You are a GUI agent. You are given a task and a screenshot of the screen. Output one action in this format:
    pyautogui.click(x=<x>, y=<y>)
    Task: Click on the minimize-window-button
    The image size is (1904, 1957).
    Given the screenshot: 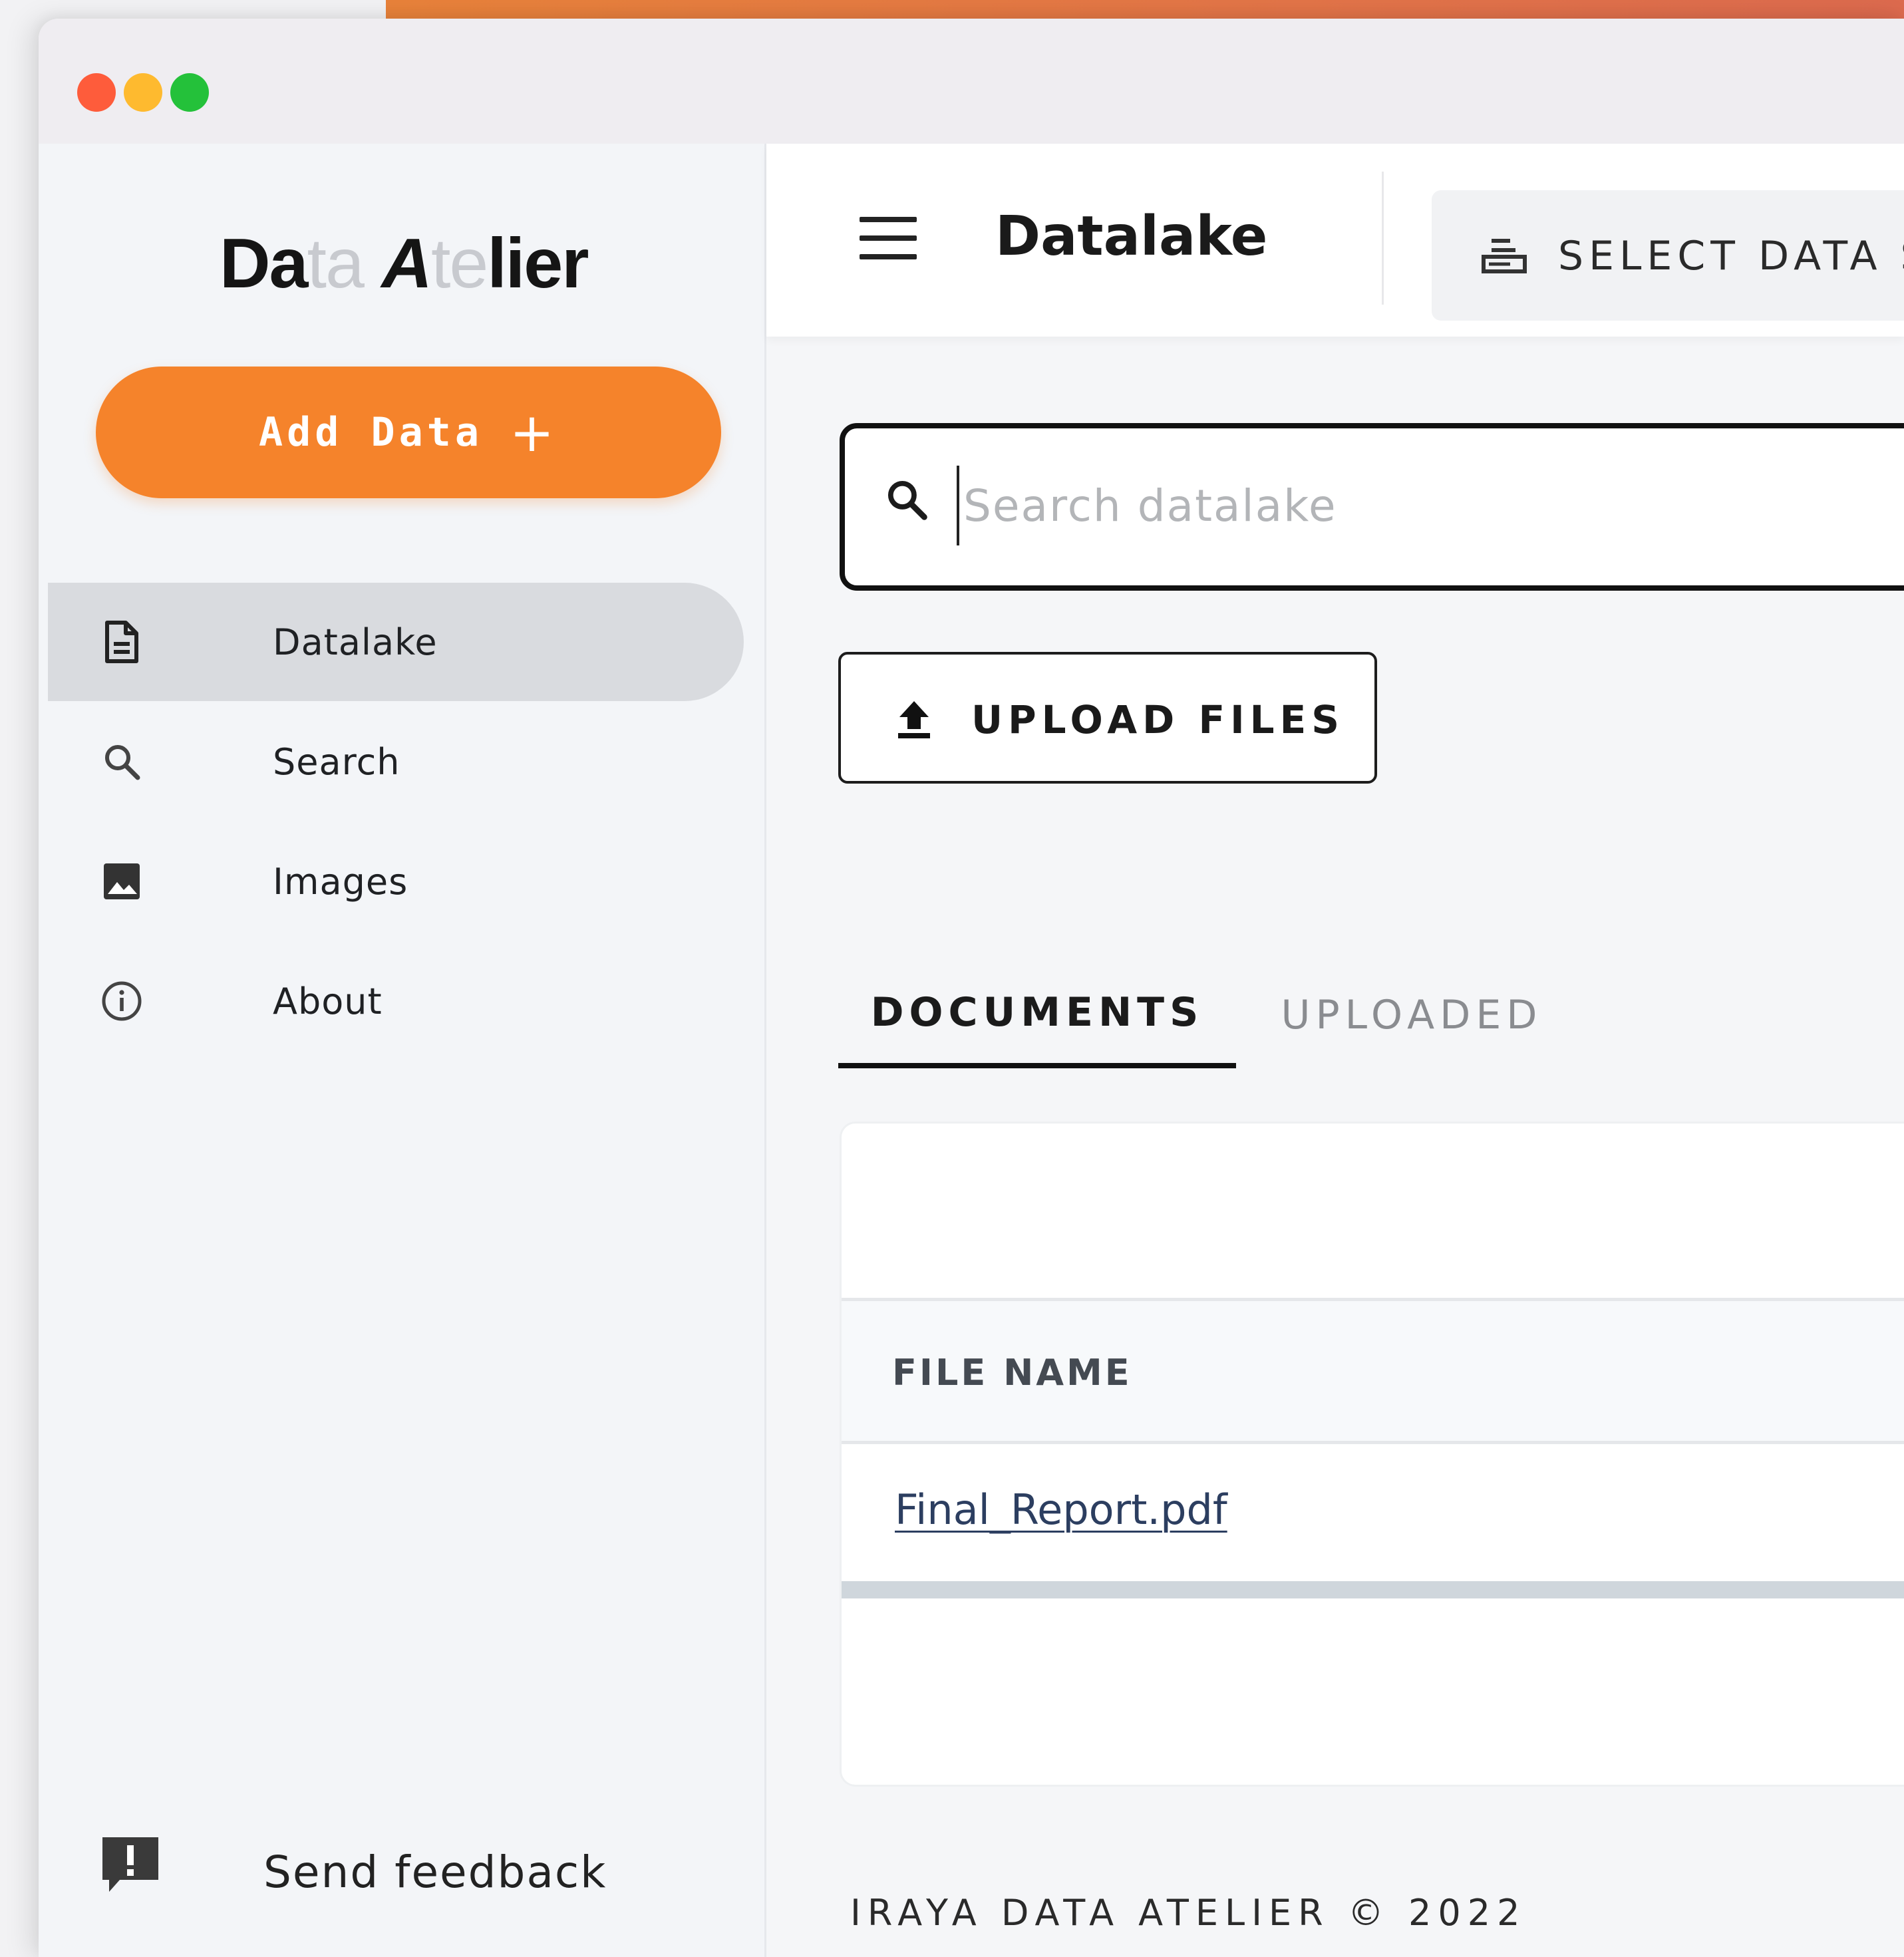 What is the action you would take?
    pyautogui.click(x=143, y=92)
    